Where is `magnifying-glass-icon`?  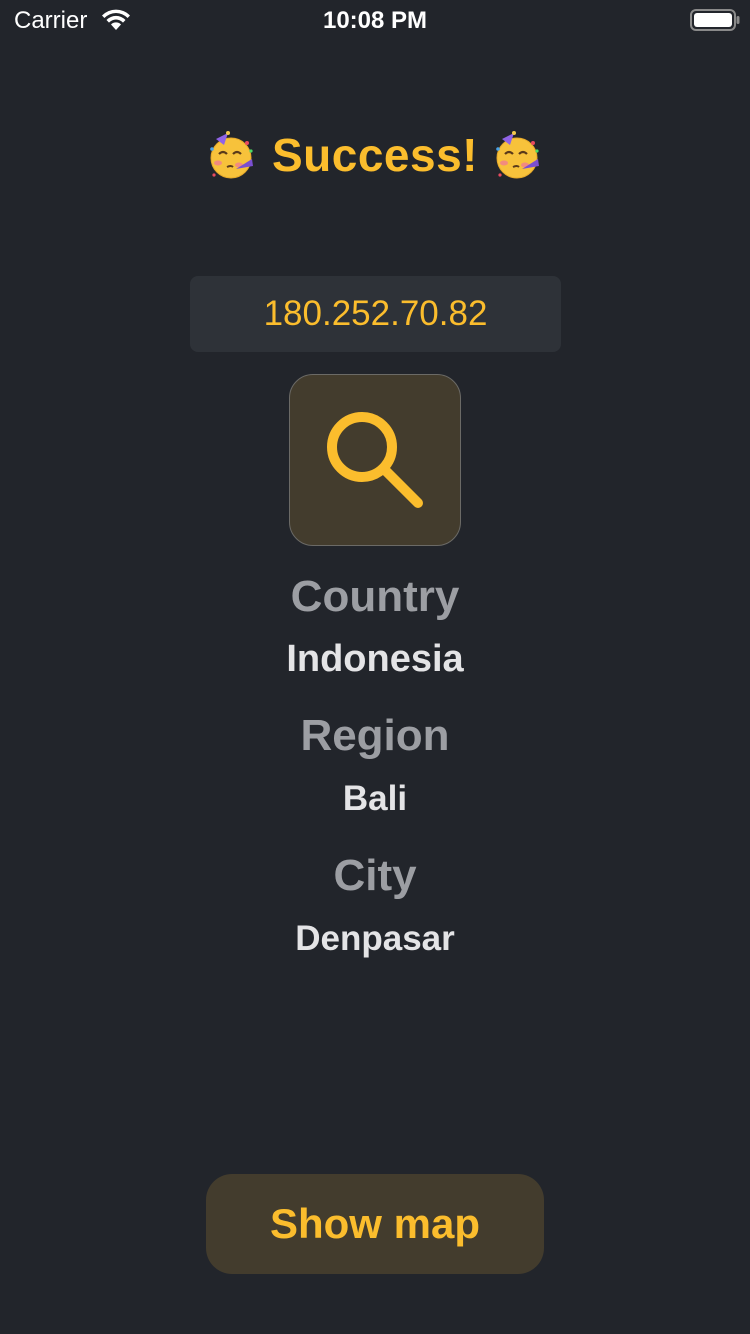
magnifying-glass-icon is located at coordinates (375, 460).